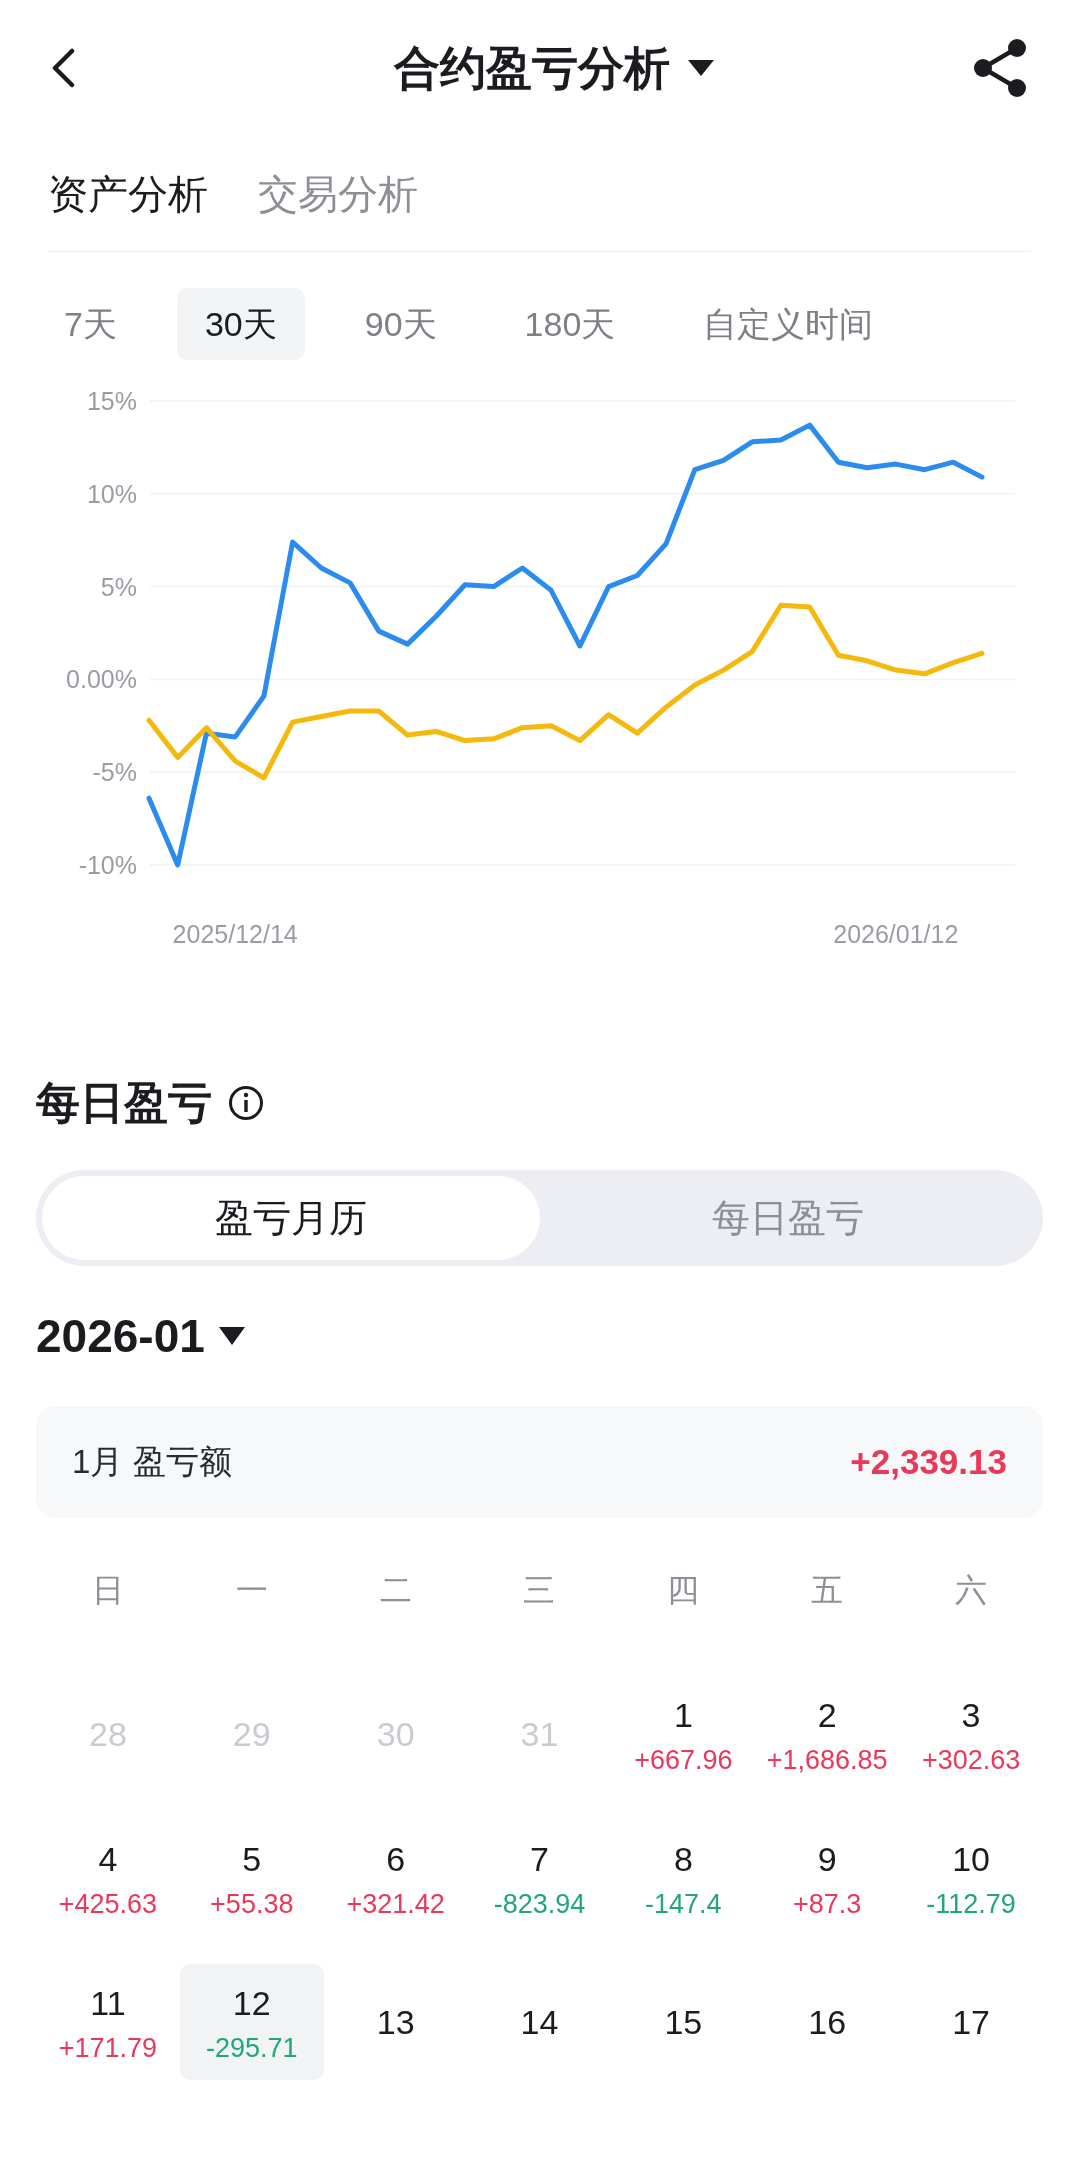  Describe the element at coordinates (539, 1859) in the screenshot. I see `day-number: 7` at that location.